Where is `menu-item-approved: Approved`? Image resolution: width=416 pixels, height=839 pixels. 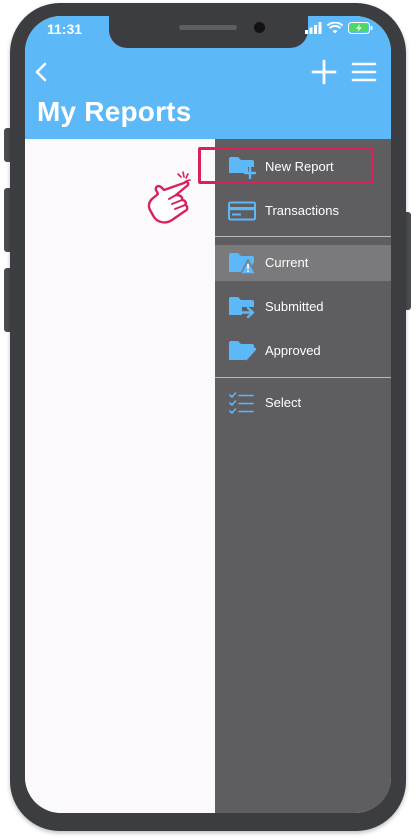
menu-item-approved: Approved is located at coordinates (303, 351).